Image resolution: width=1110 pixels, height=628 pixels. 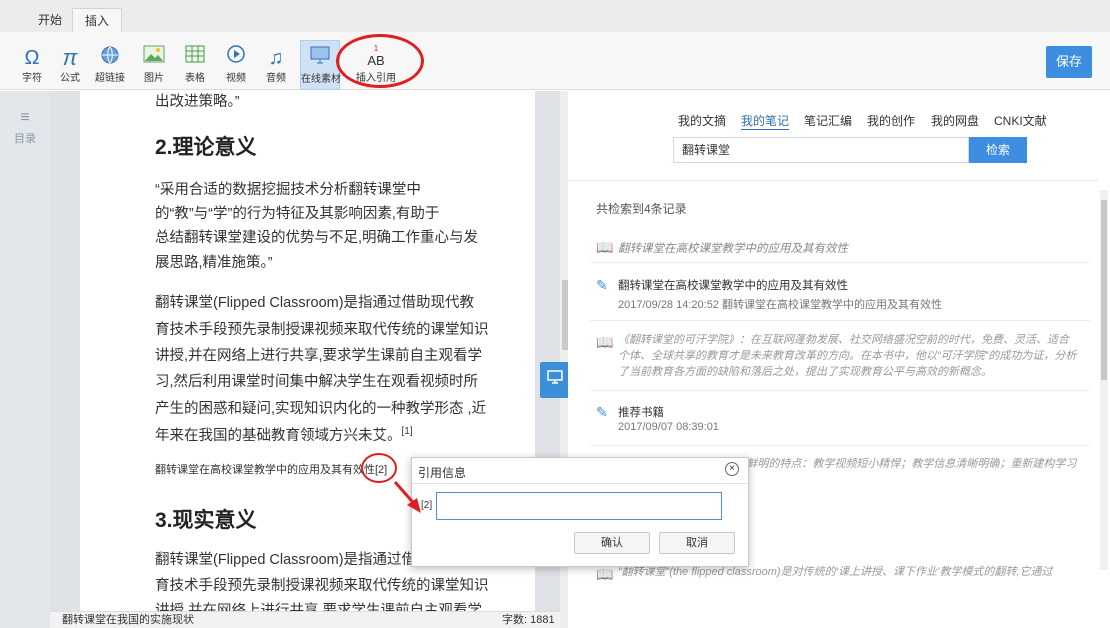 What do you see at coordinates (50, 20) in the screenshot?
I see `tab-start: 开始` at bounding box center [50, 20].